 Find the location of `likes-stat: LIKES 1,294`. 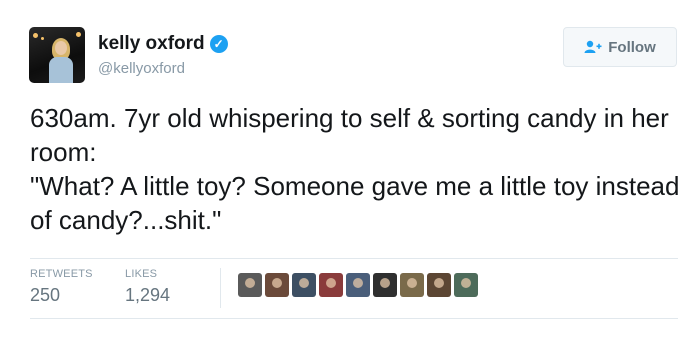

likes-stat: LIKES 1,294 is located at coordinates (147, 287).